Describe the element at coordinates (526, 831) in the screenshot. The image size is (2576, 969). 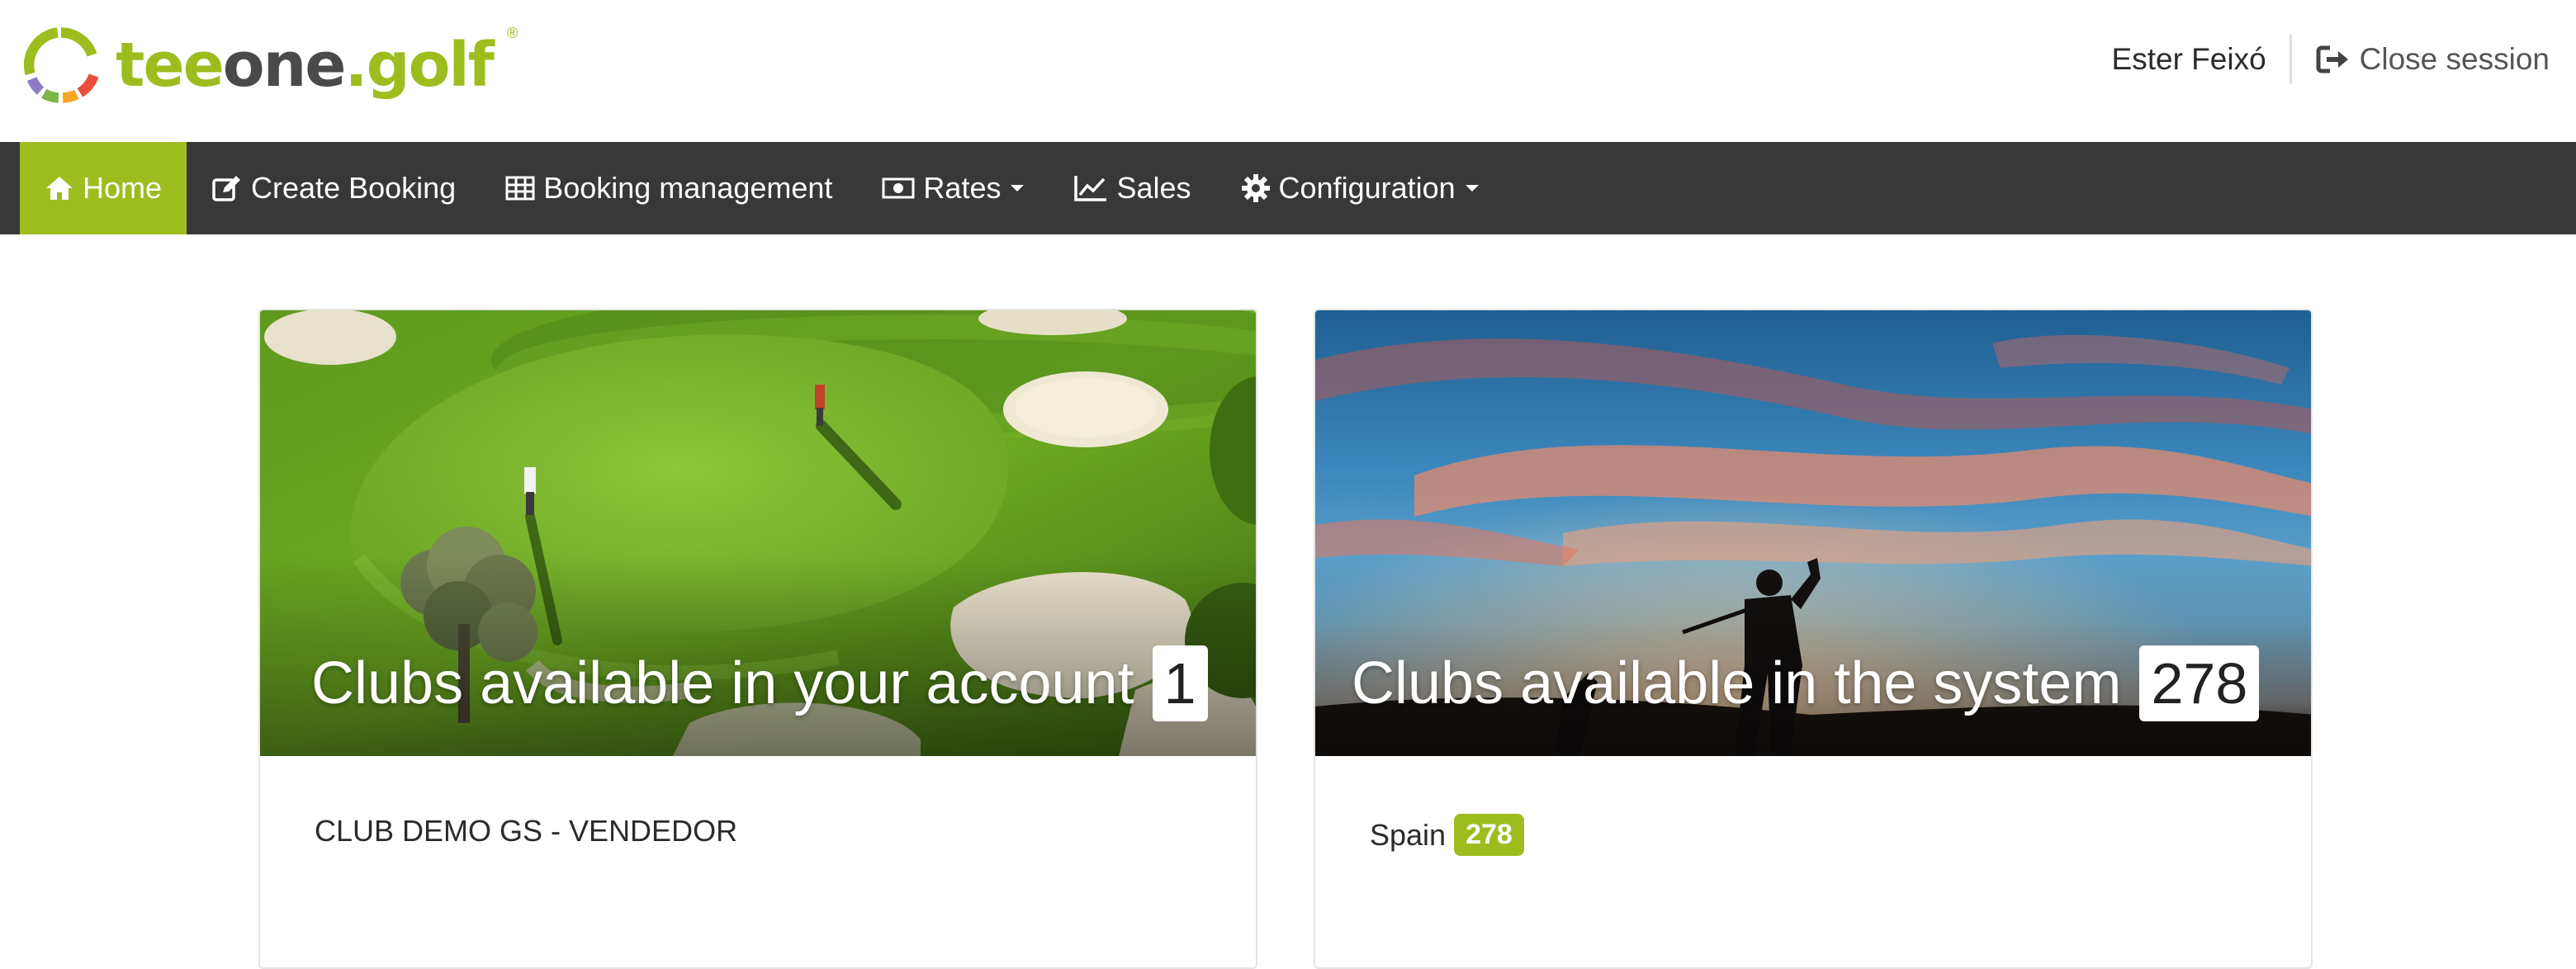
I see `club-name: CLUB DEMO GS - VENDEDOR` at that location.